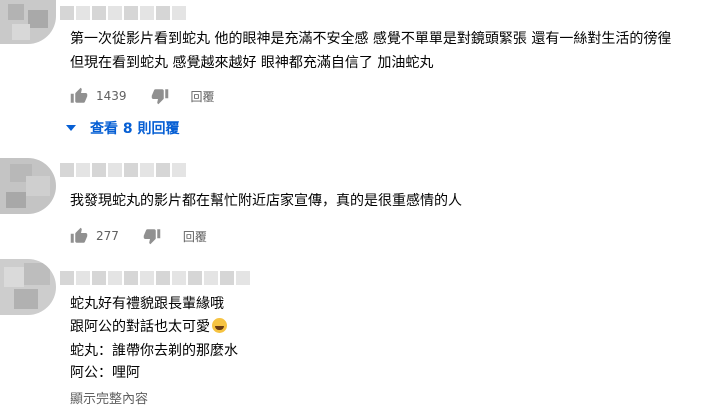  I want to click on comment-actions: 1439 回覆, so click(142, 96).